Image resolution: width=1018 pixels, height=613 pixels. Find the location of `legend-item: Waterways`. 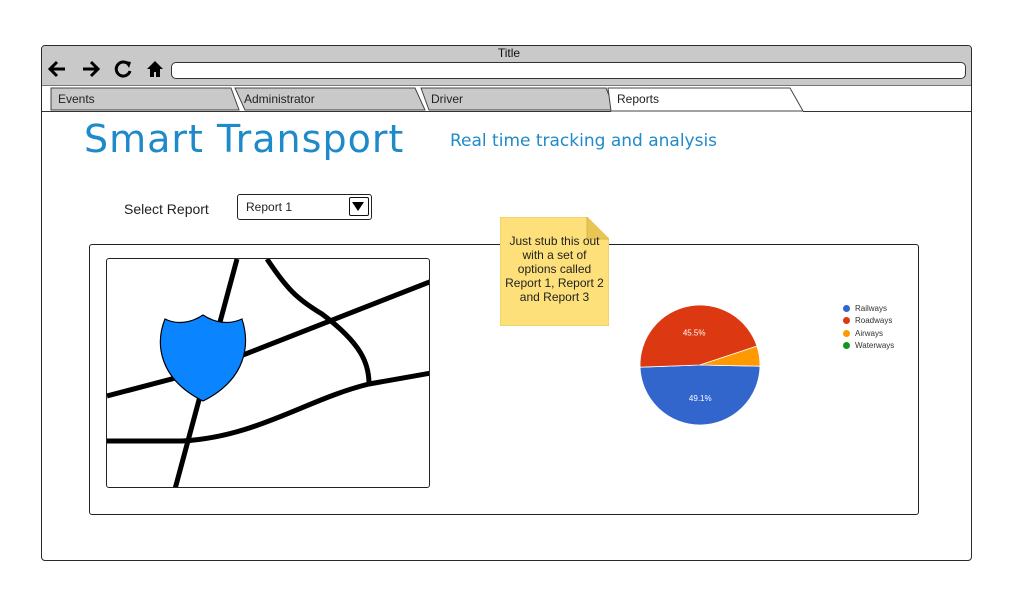

legend-item: Waterways is located at coordinates (868, 346).